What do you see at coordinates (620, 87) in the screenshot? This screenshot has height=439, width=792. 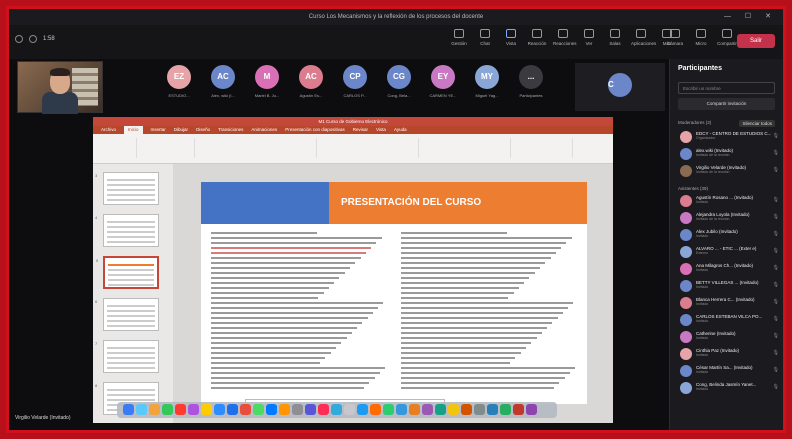 I see `more-participants-tile: C` at bounding box center [620, 87].